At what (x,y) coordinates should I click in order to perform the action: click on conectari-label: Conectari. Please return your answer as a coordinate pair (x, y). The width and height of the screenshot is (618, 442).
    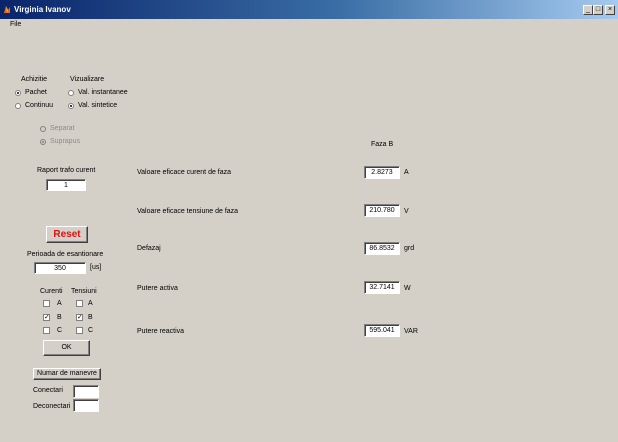
    Looking at the image, I should click on (48, 390).